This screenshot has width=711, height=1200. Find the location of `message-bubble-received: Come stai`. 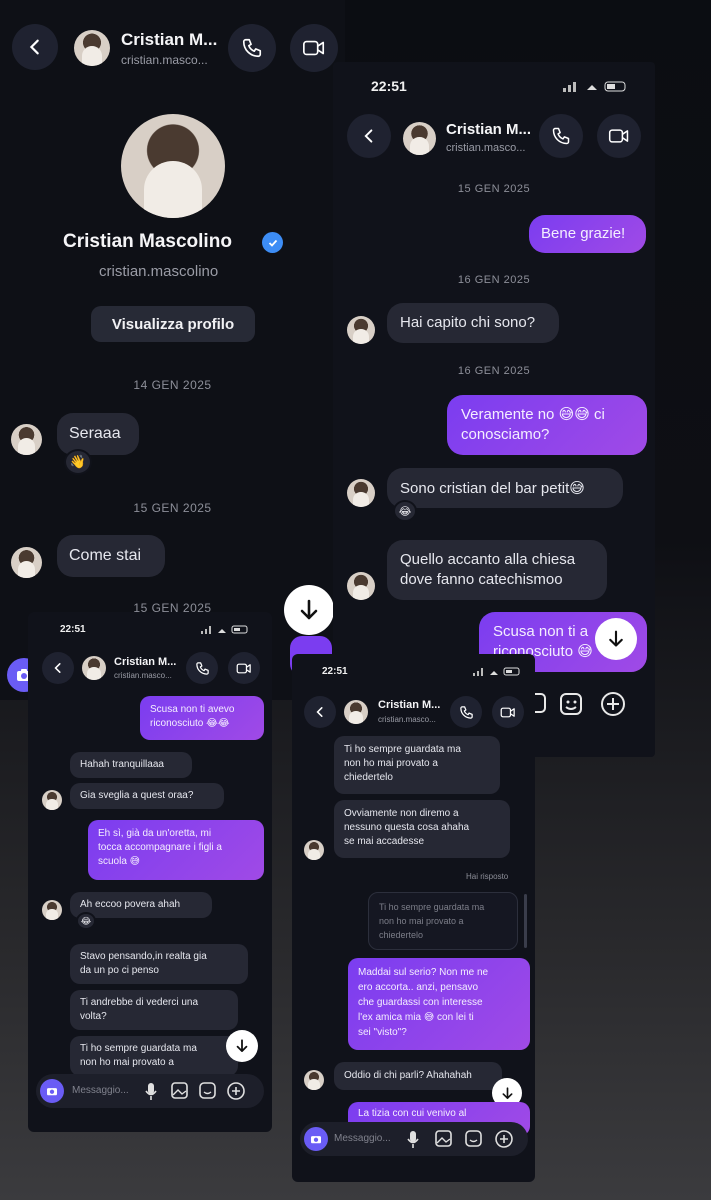

message-bubble-received: Come stai is located at coordinates (111, 556).